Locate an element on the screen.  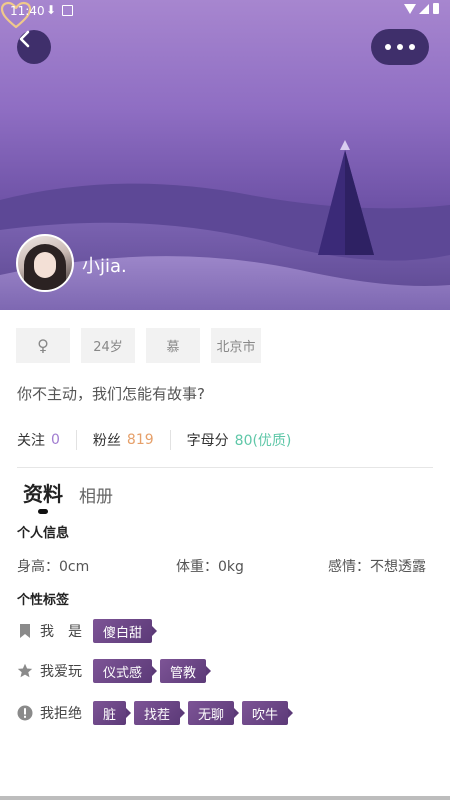
fans-stat: 粉丝 819 is located at coordinates (123, 440).